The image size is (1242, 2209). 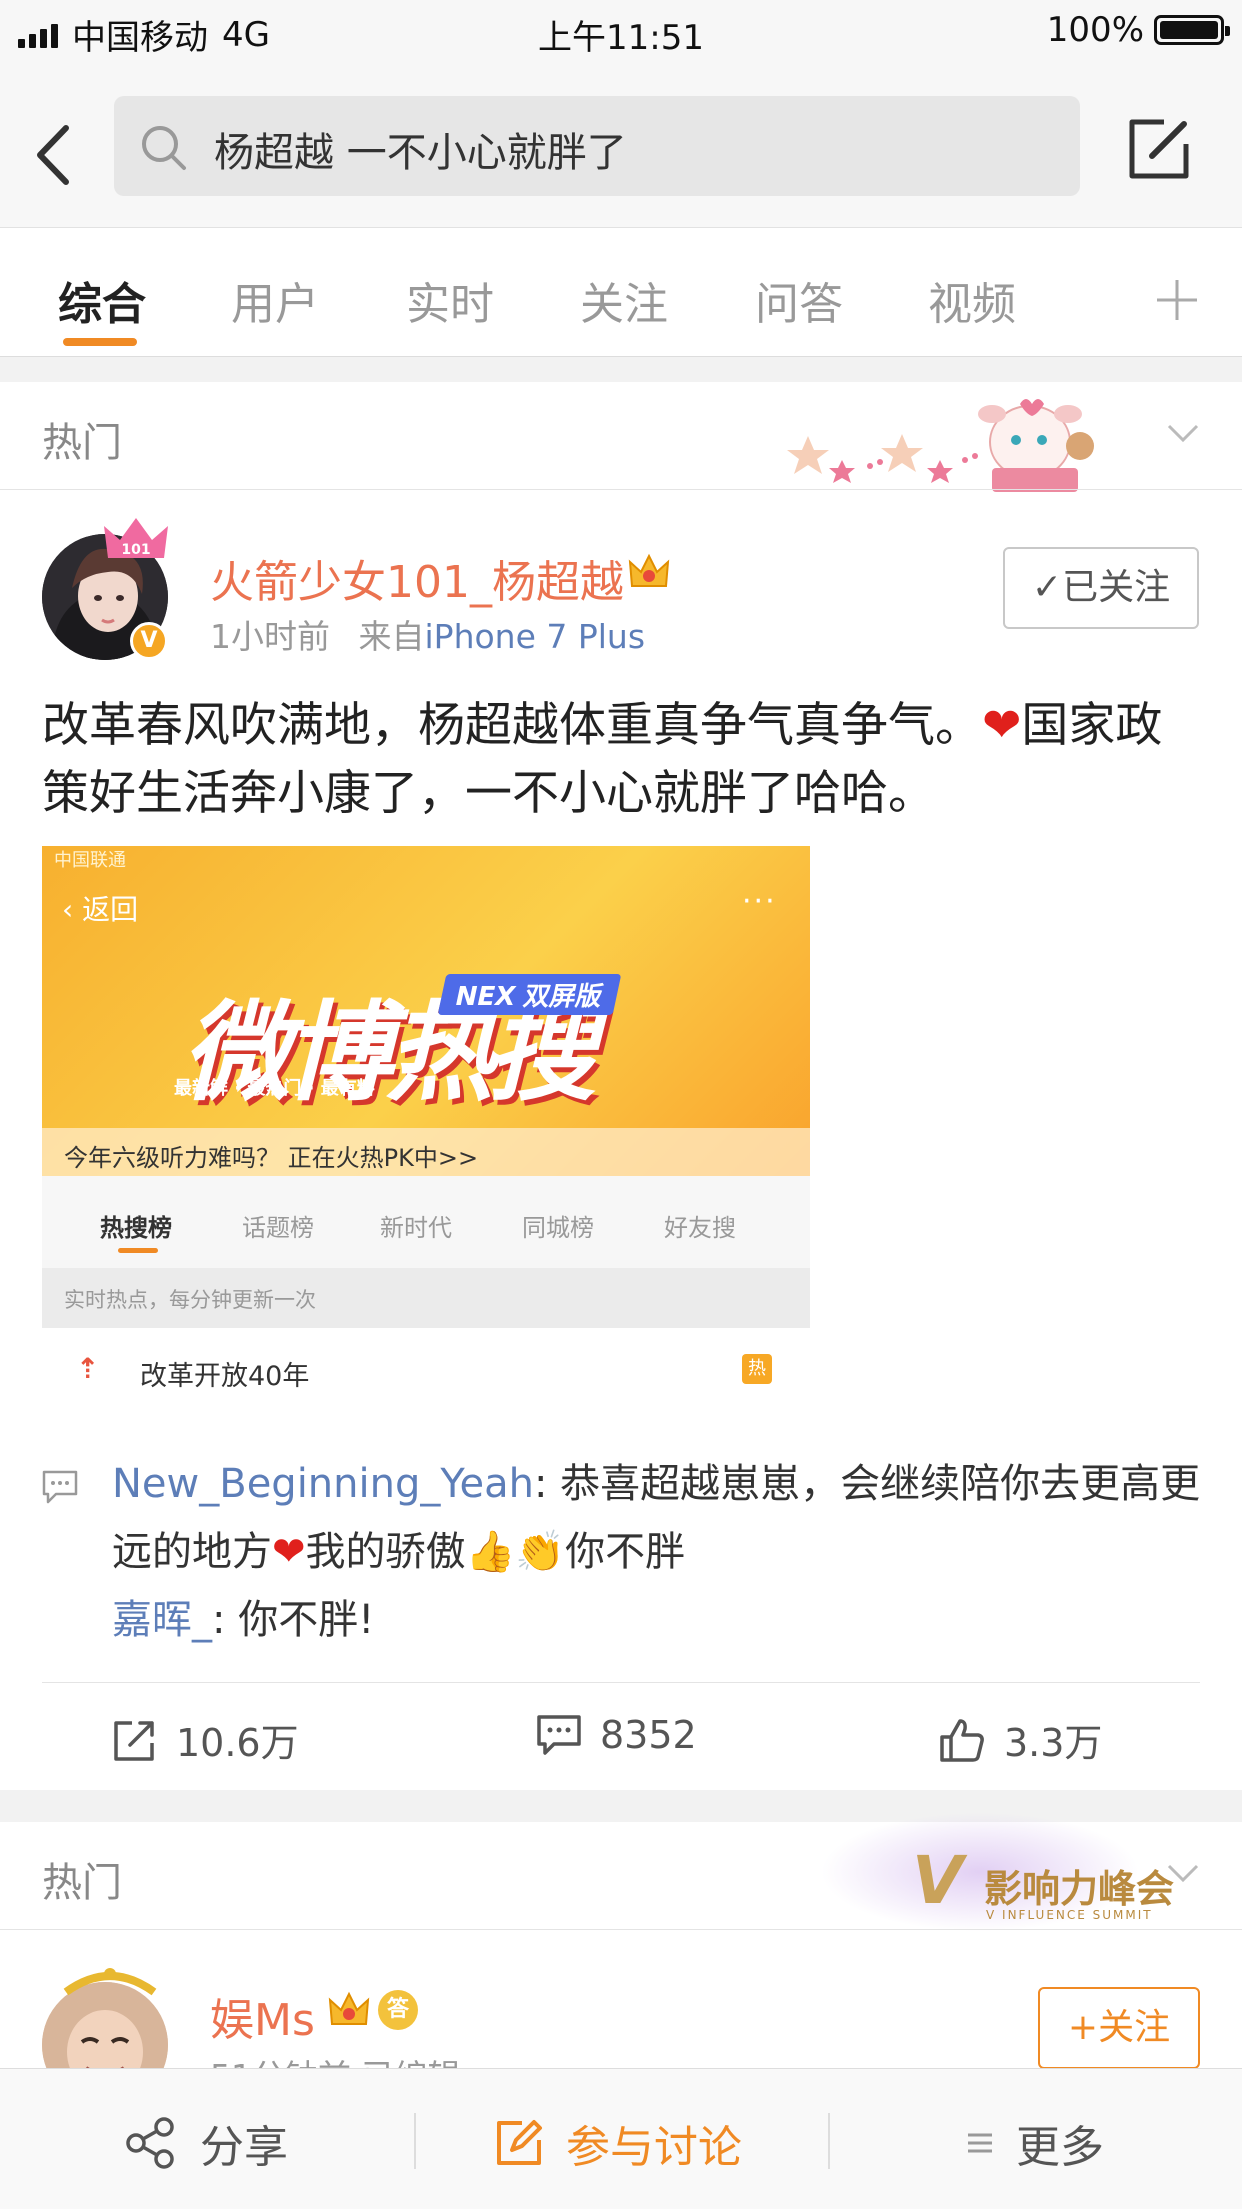 I want to click on comment-preview-icon, so click(x=60, y=1487).